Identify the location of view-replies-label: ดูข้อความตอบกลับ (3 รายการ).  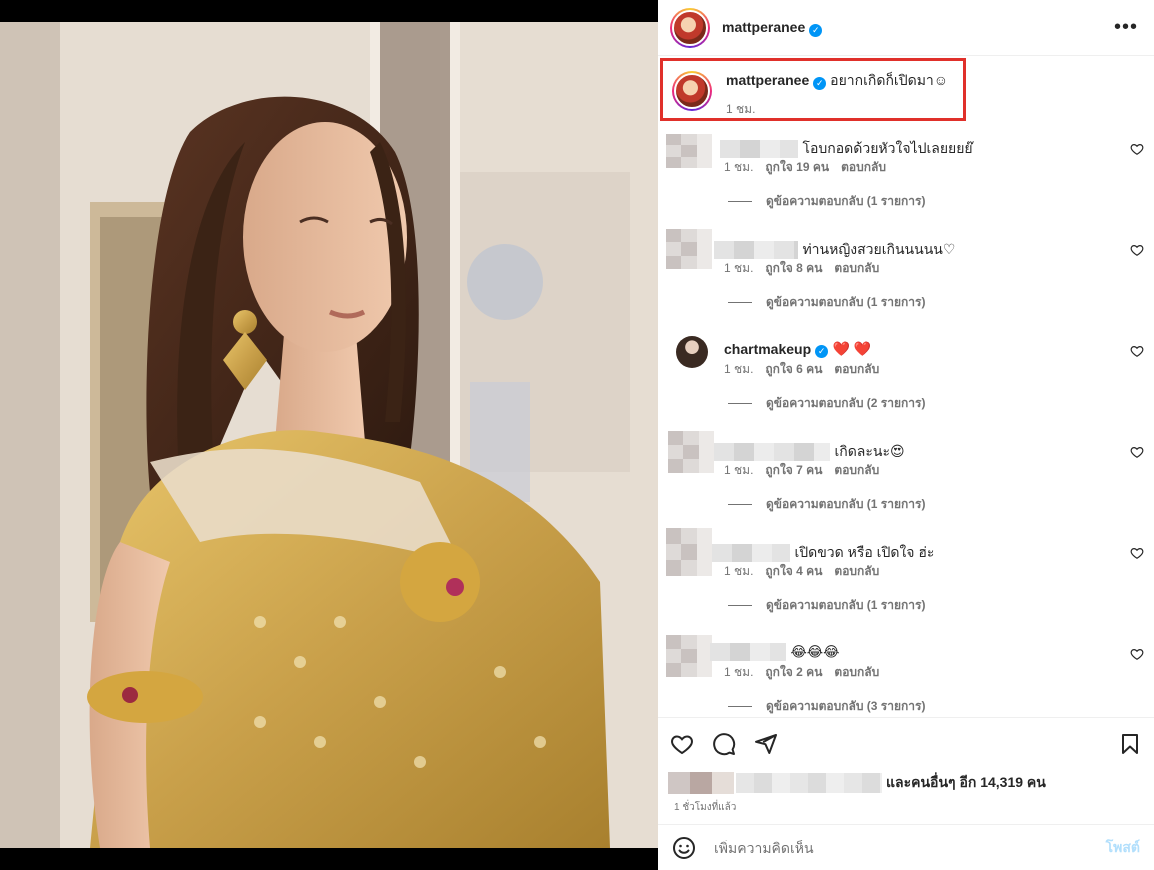
(845, 706).